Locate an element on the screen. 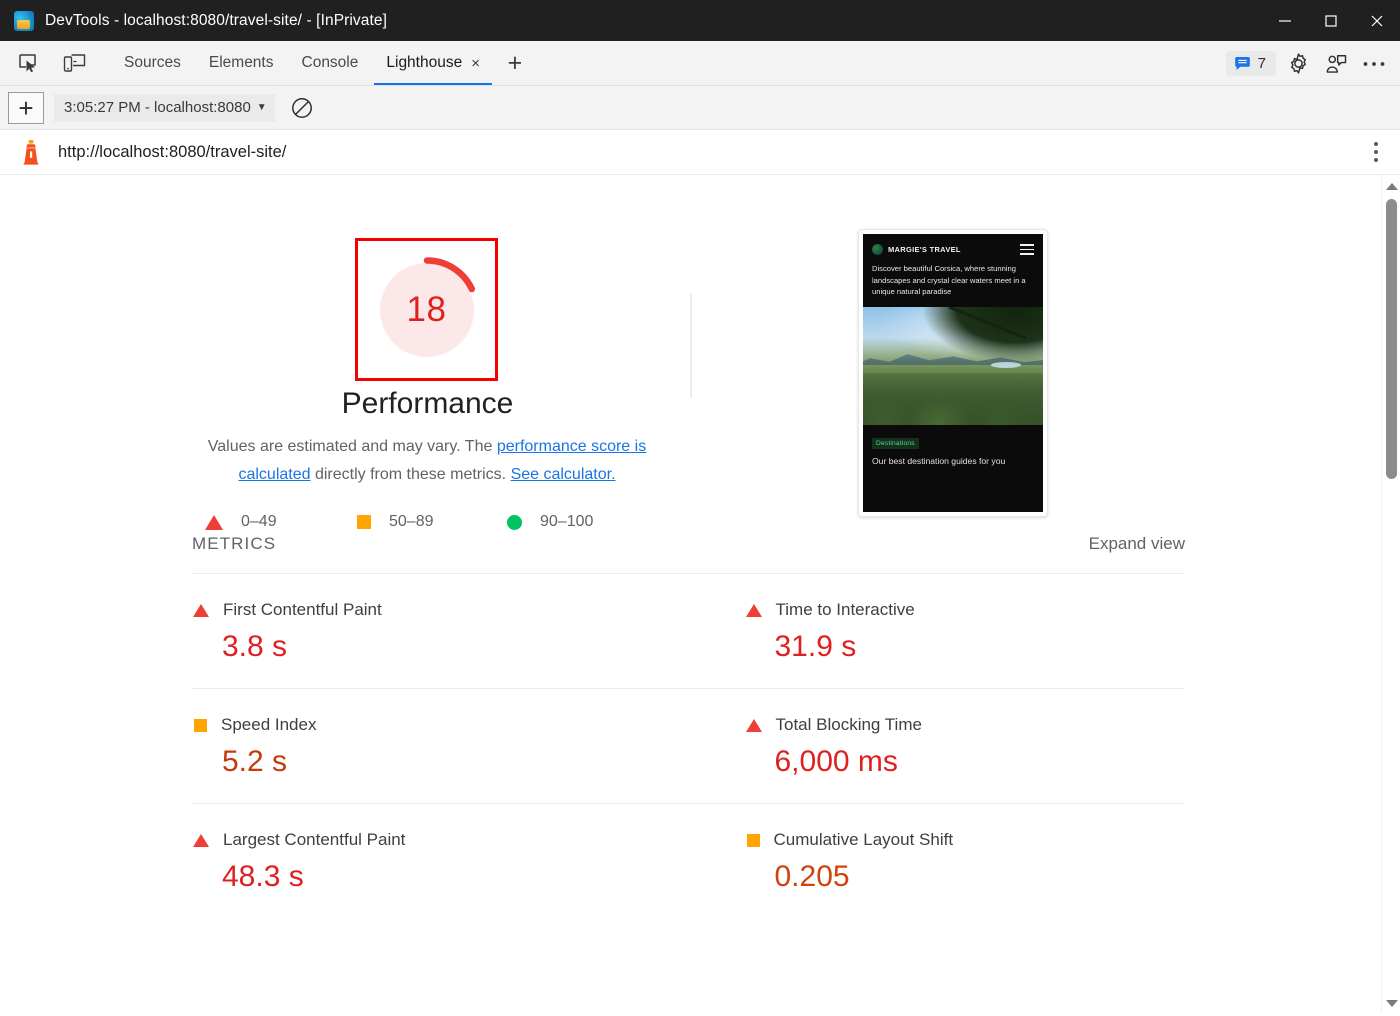 Image resolution: width=1400 pixels, height=1016 pixels. metric-cumulative-layout-shift: Cumulative Layout Shift 0.205 is located at coordinates (936, 860).